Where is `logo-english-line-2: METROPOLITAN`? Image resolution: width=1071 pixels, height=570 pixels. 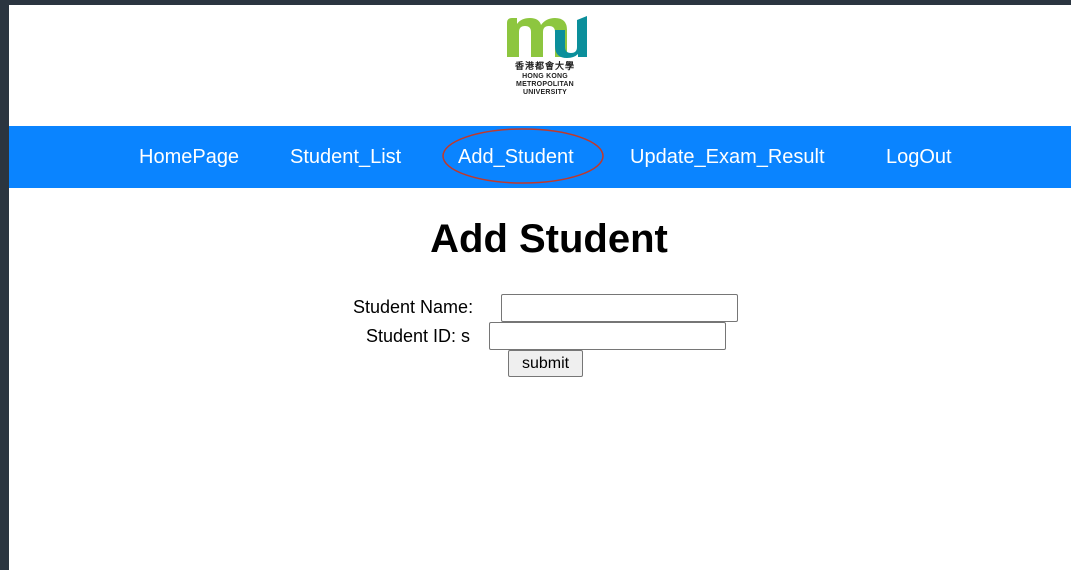
logo-english-line-2: METROPOLITAN is located at coordinates (545, 84).